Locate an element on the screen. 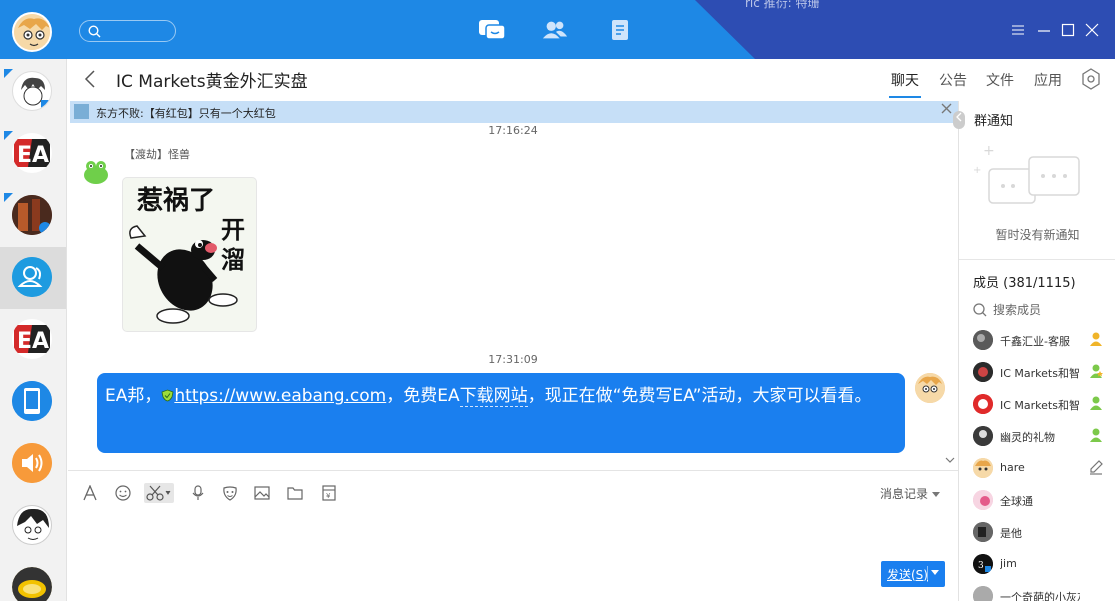  svg-text: EA is located at coordinates (33, 341).